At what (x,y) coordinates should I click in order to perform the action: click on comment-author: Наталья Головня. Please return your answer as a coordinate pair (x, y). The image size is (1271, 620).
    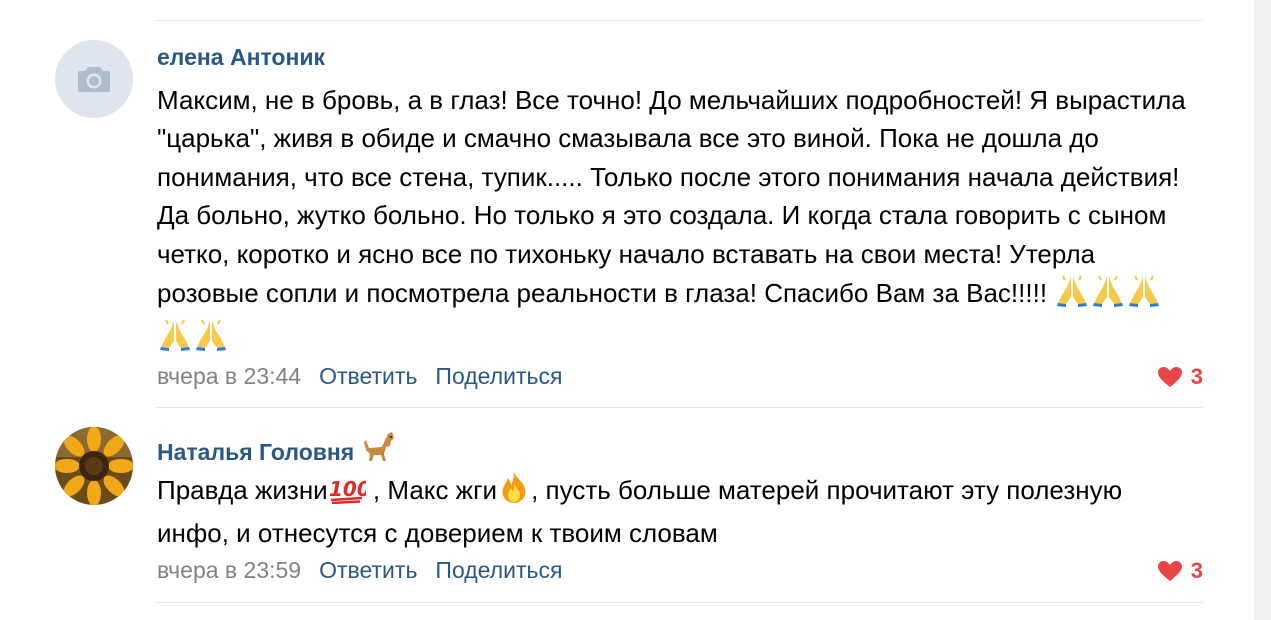
    Looking at the image, I should click on (276, 450).